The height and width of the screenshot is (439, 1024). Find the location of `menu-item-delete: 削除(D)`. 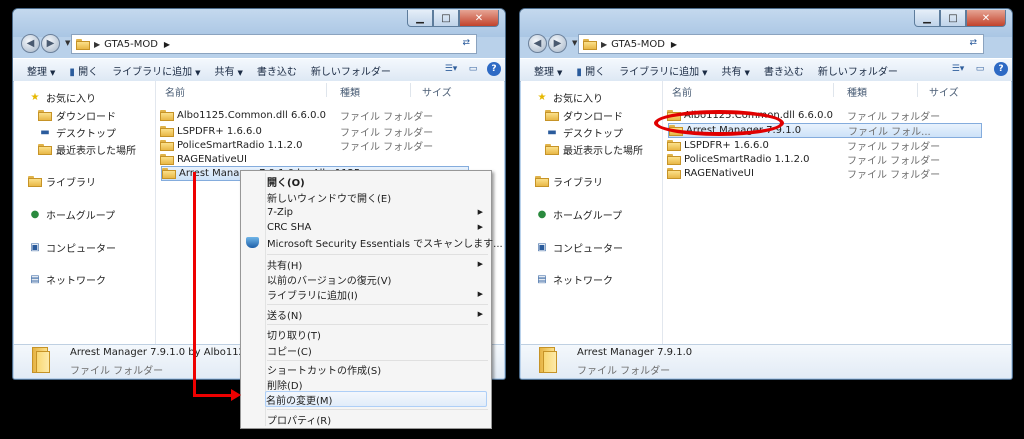

menu-item-delete: 削除(D) is located at coordinates (377, 384).